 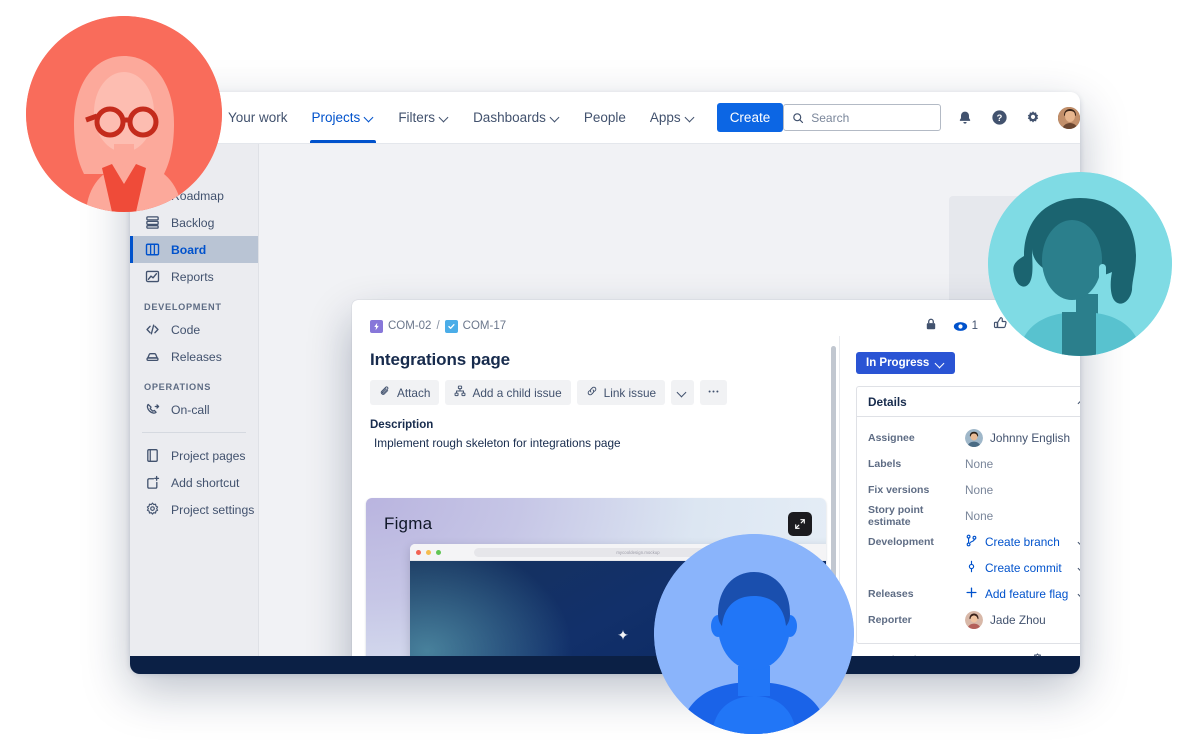 What do you see at coordinates (906, 363) in the screenshot?
I see `status-badge: In Progress` at bounding box center [906, 363].